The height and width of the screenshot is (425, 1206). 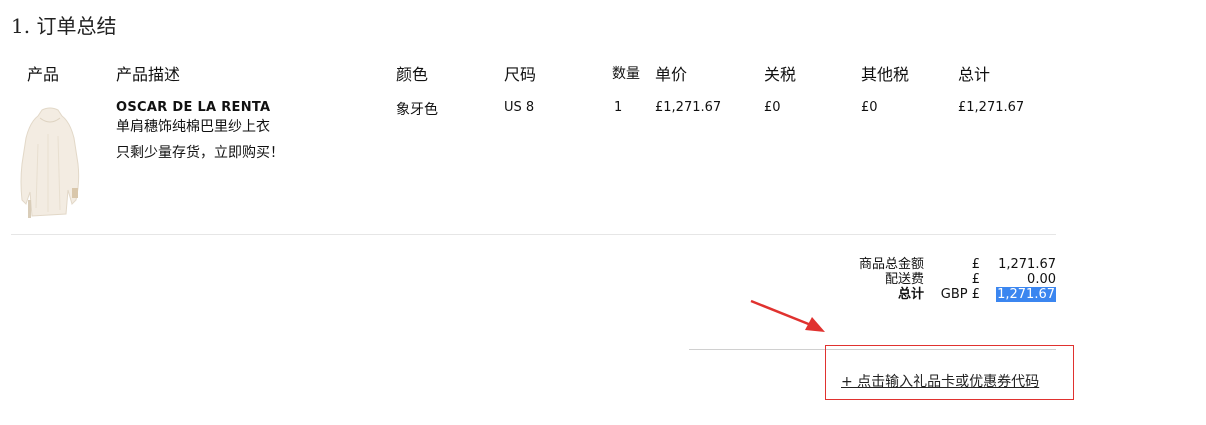 What do you see at coordinates (1041, 279) in the screenshot?
I see `shipping-value: 0.00` at bounding box center [1041, 279].